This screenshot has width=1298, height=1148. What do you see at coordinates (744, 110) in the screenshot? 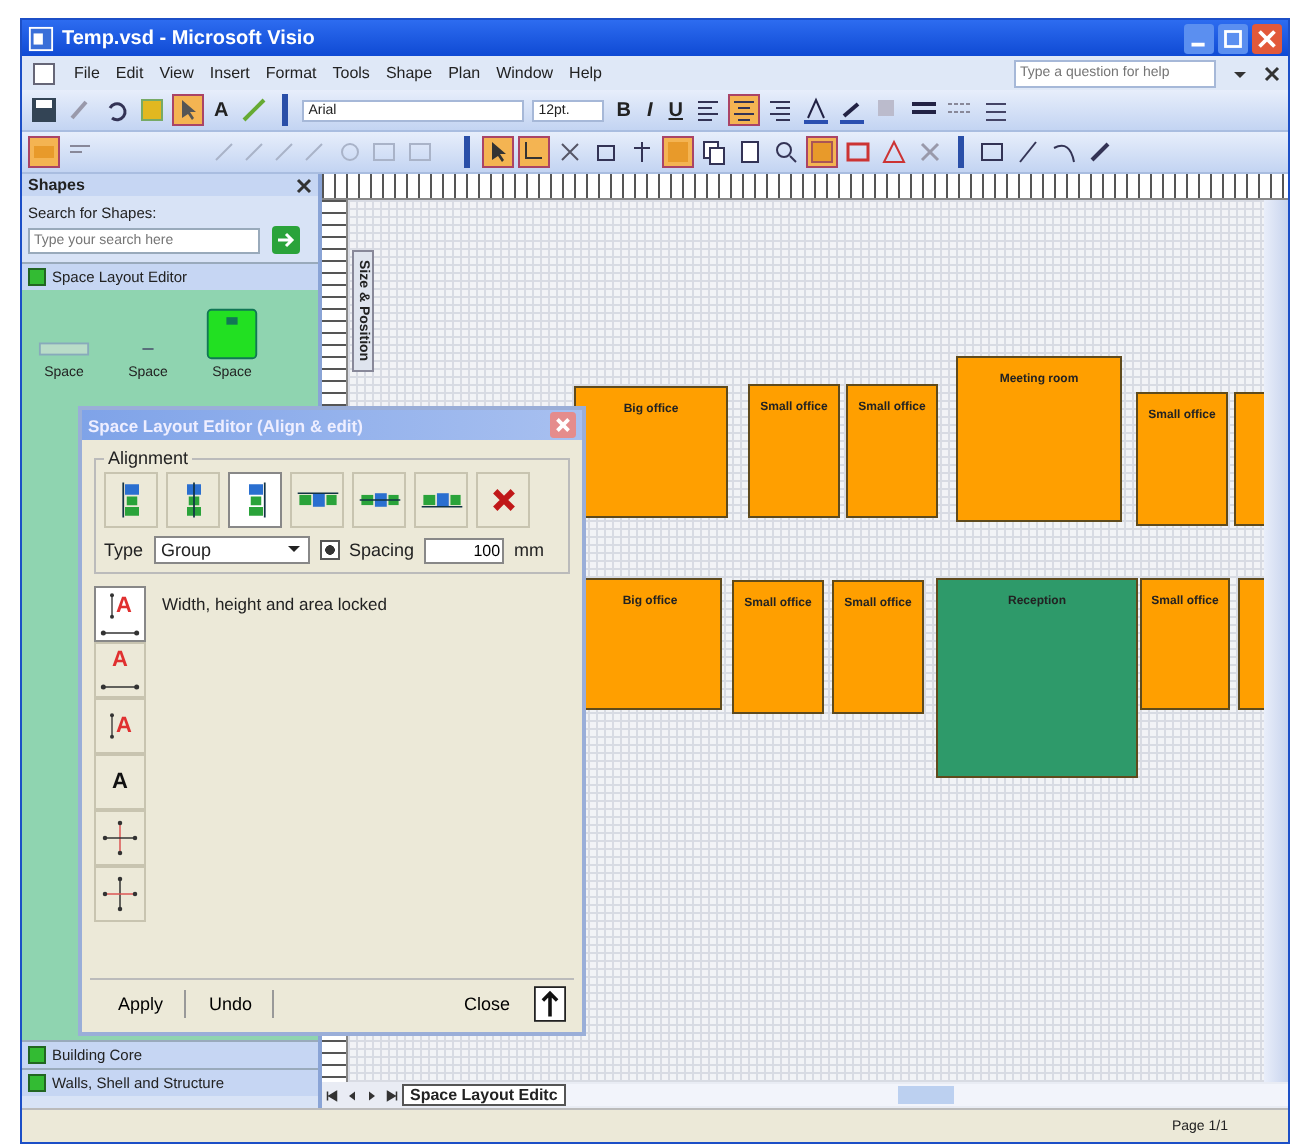
I see `align-center-icon` at bounding box center [744, 110].